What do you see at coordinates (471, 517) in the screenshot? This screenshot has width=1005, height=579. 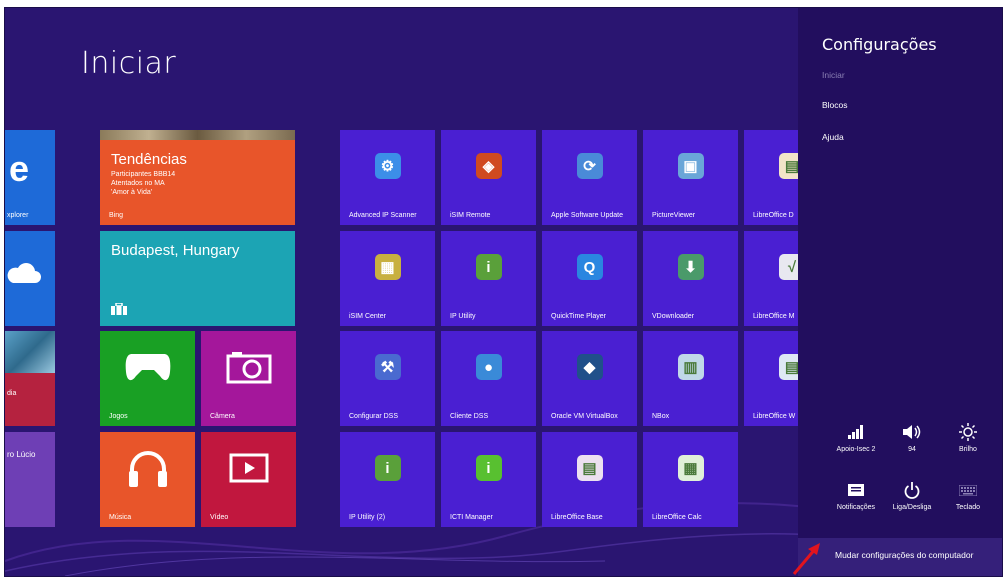 I see `tile-label: ICTI Manager` at bounding box center [471, 517].